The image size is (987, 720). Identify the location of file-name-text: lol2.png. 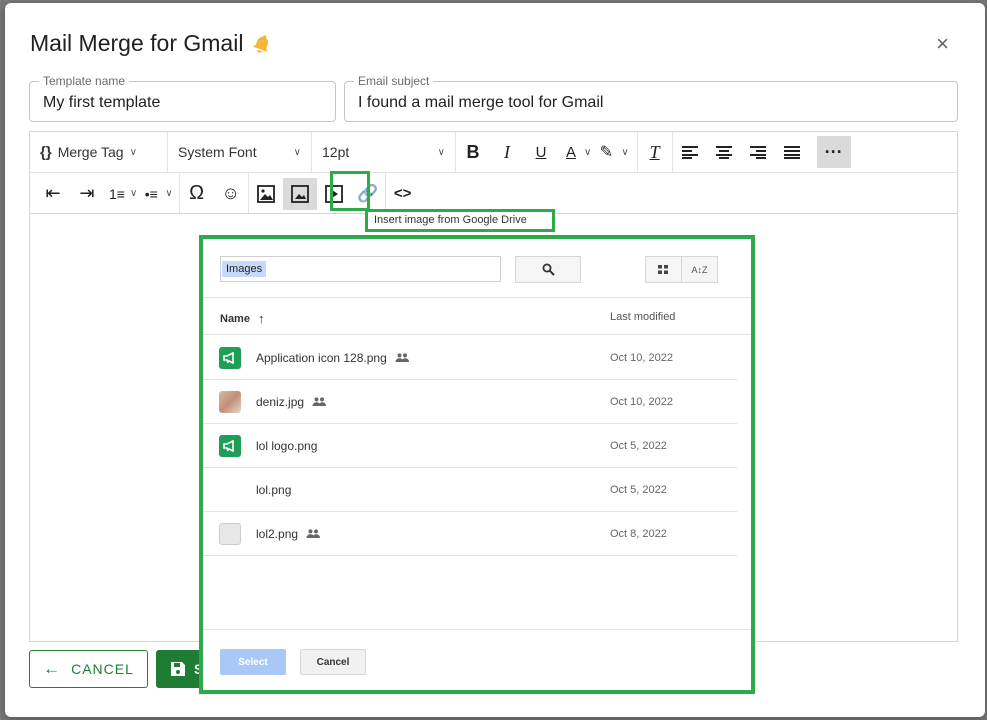
(277, 534).